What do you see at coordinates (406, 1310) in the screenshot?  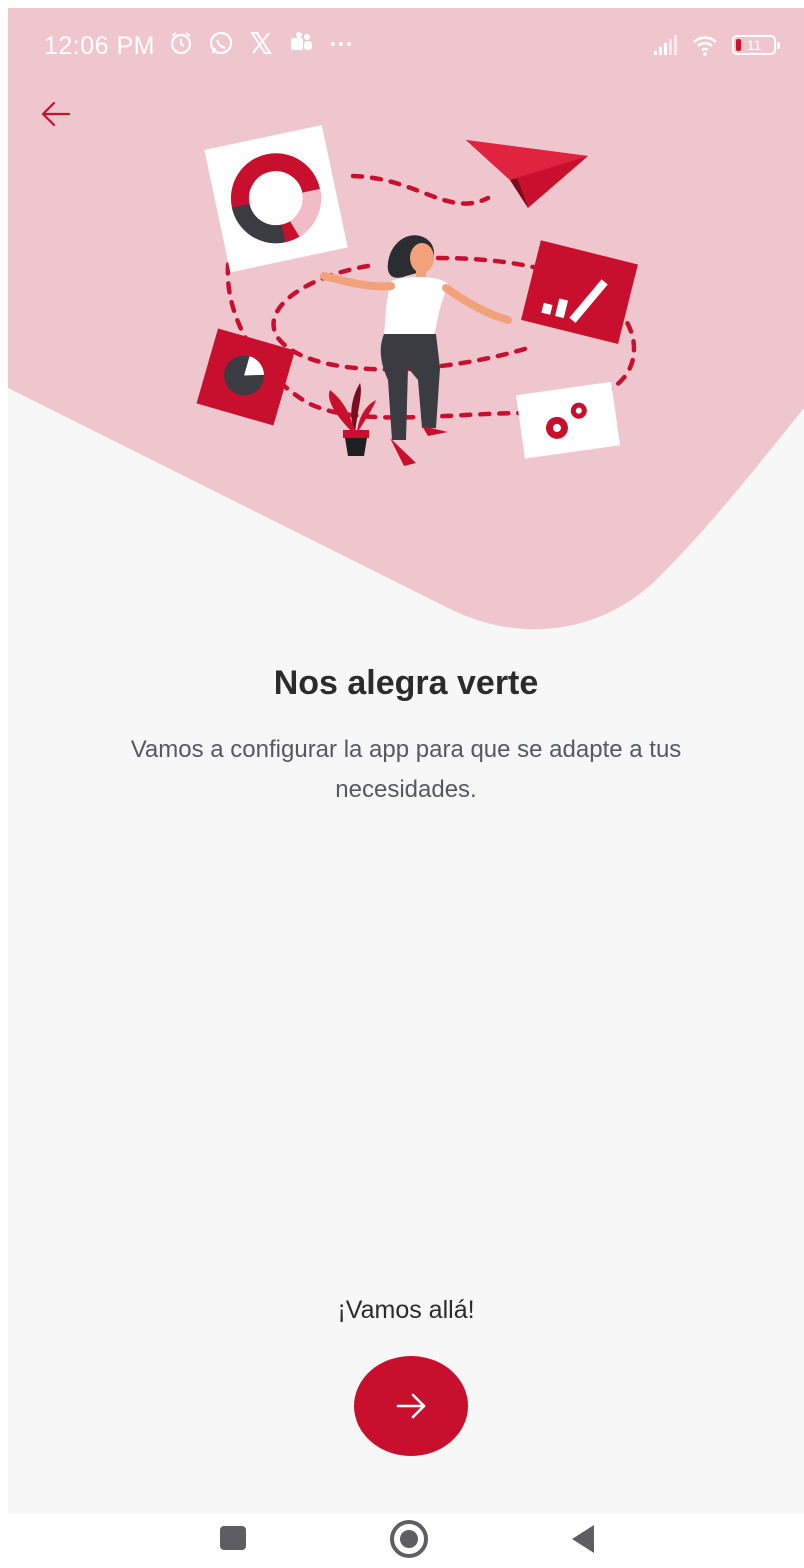 I see `cta-label: ¡Vamos allá!` at bounding box center [406, 1310].